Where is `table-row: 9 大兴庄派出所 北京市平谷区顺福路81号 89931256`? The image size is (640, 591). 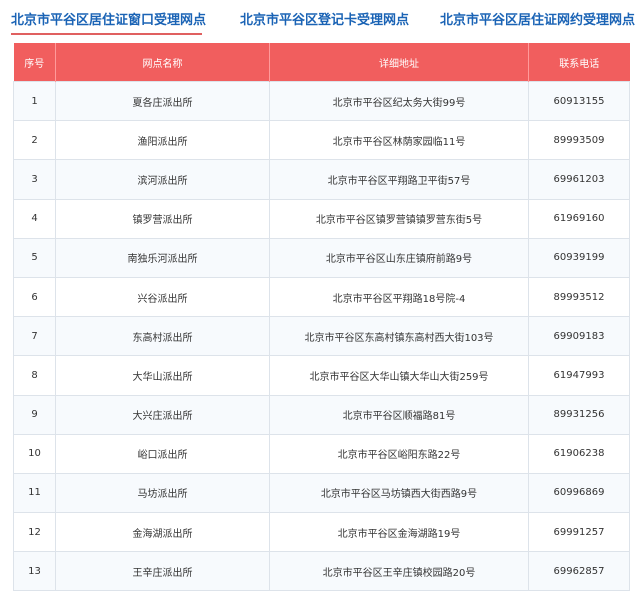 table-row: 9 大兴庄派出所 北京市平谷区顺福路81号 89931256 is located at coordinates (321, 414).